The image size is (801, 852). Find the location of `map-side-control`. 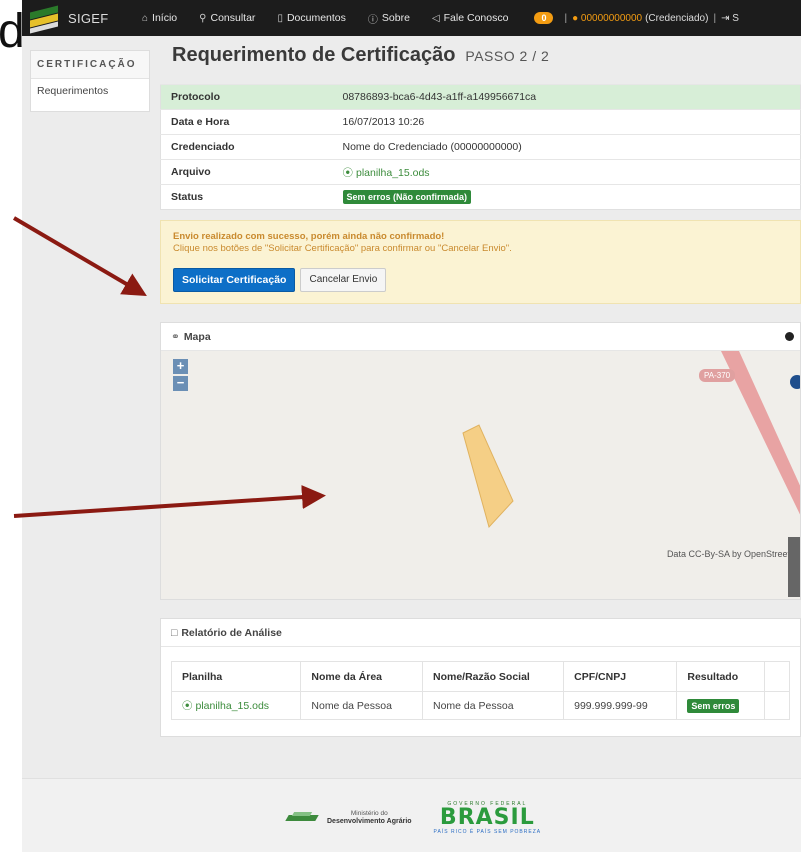

map-side-control is located at coordinates (794, 567).